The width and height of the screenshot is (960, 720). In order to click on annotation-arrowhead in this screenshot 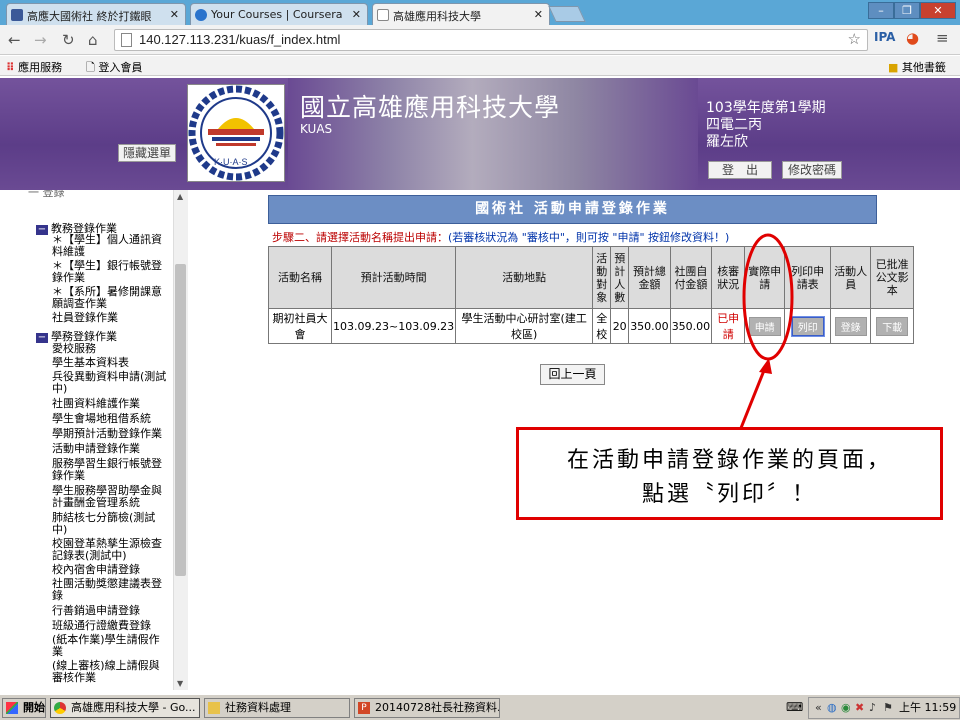, I will do `click(765, 366)`.